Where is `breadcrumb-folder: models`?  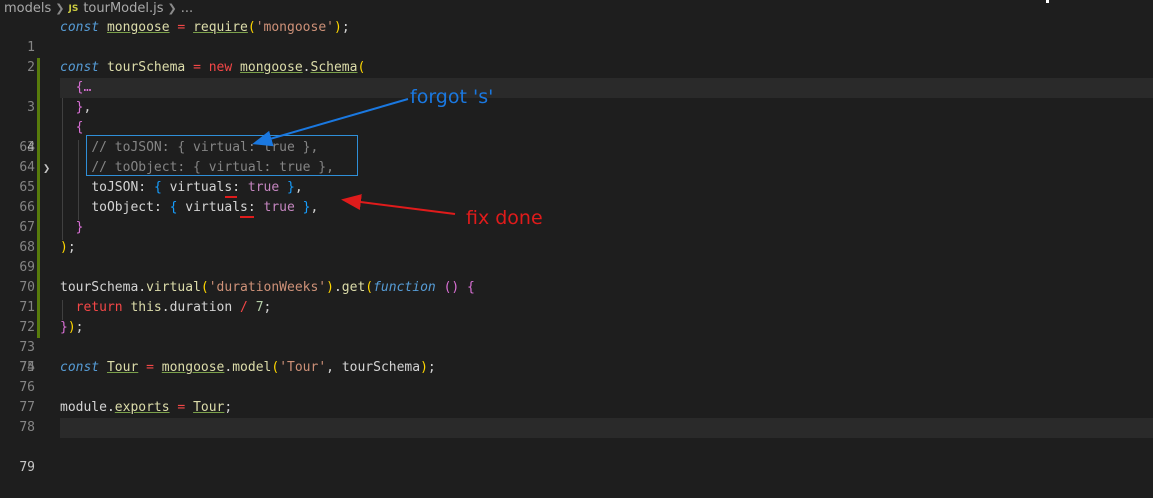 breadcrumb-folder: models is located at coordinates (25, 8).